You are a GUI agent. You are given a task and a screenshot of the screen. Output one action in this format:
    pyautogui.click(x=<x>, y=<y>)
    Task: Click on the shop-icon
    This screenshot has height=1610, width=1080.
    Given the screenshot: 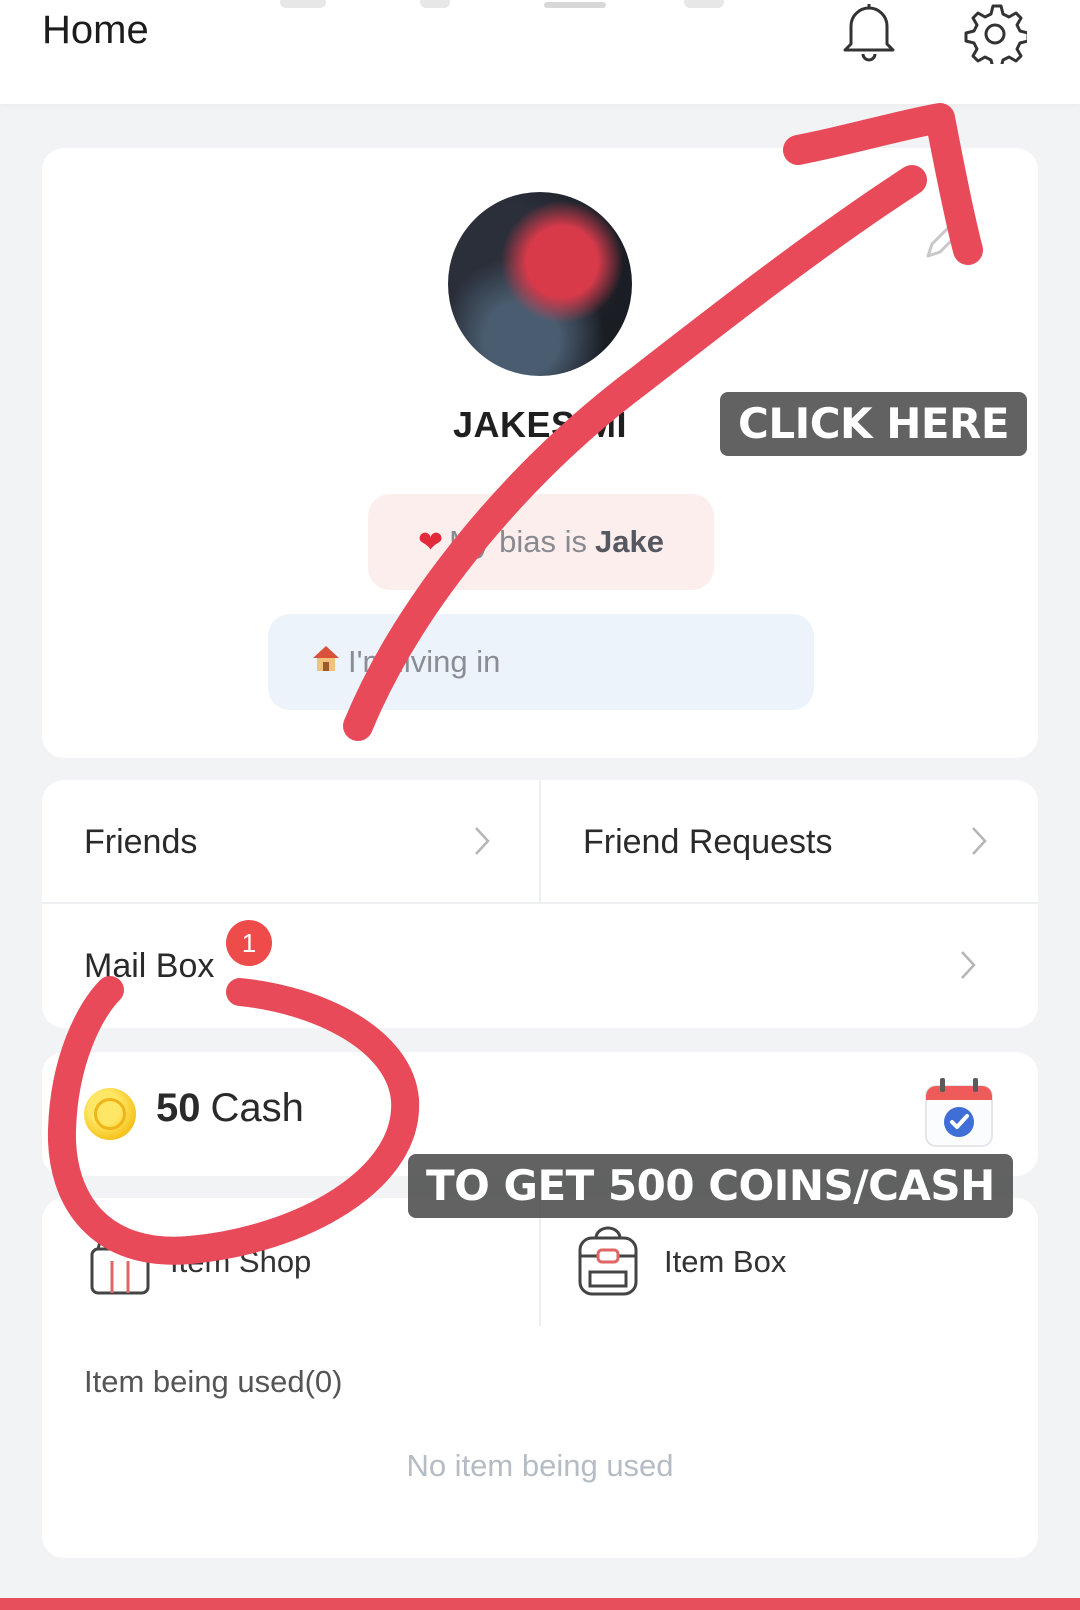 What is the action you would take?
    pyautogui.click(x=120, y=1264)
    